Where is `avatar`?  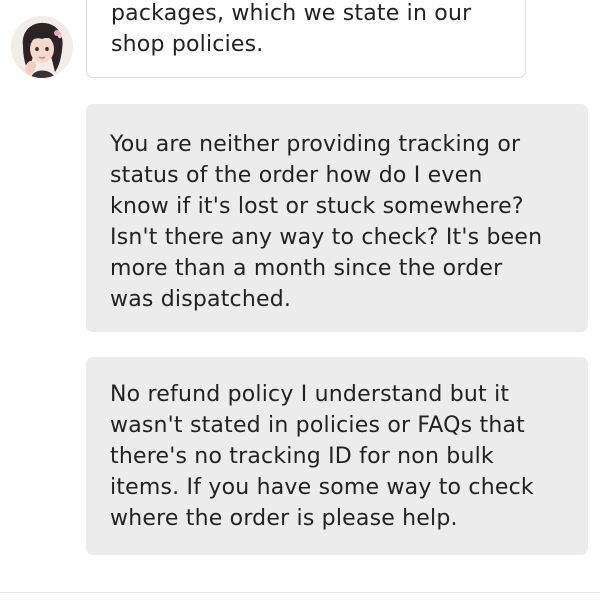 avatar is located at coordinates (42, 47).